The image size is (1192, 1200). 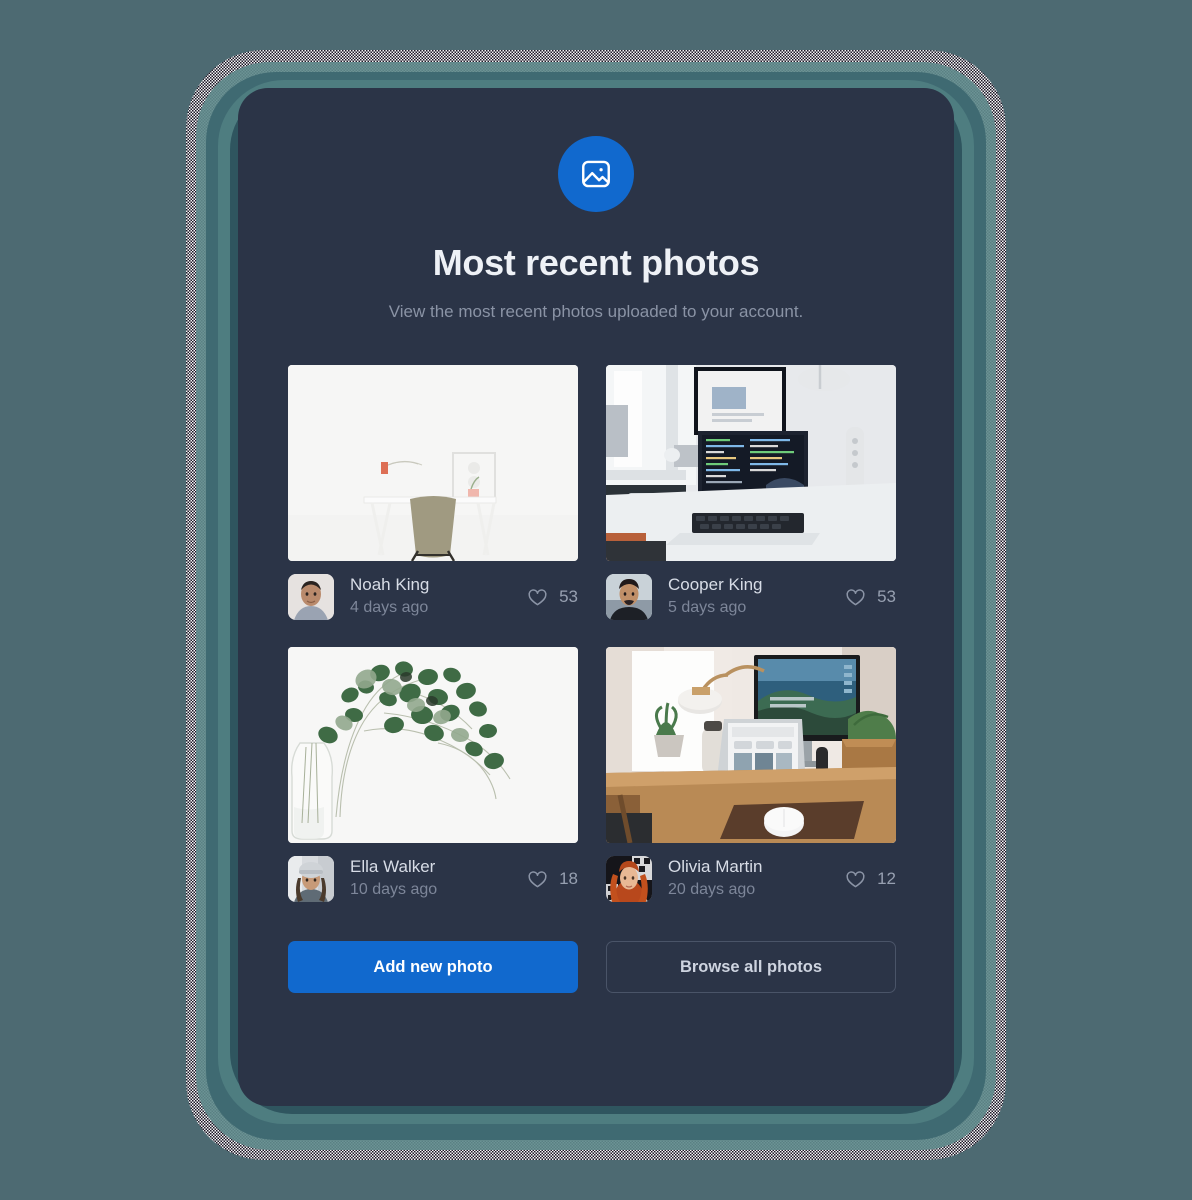 What do you see at coordinates (715, 866) in the screenshot?
I see `author-name: Olivia Martin` at bounding box center [715, 866].